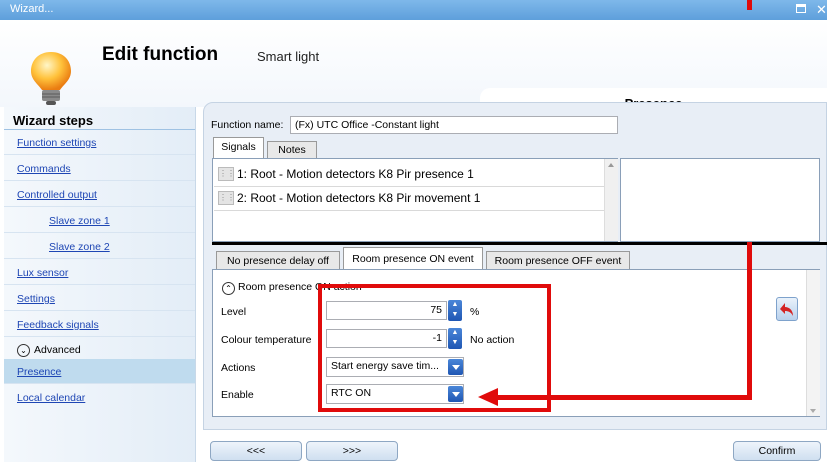 This screenshot has height=465, width=827. Describe the element at coordinates (292, 149) in the screenshot. I see `tab-notes: Notes` at that location.